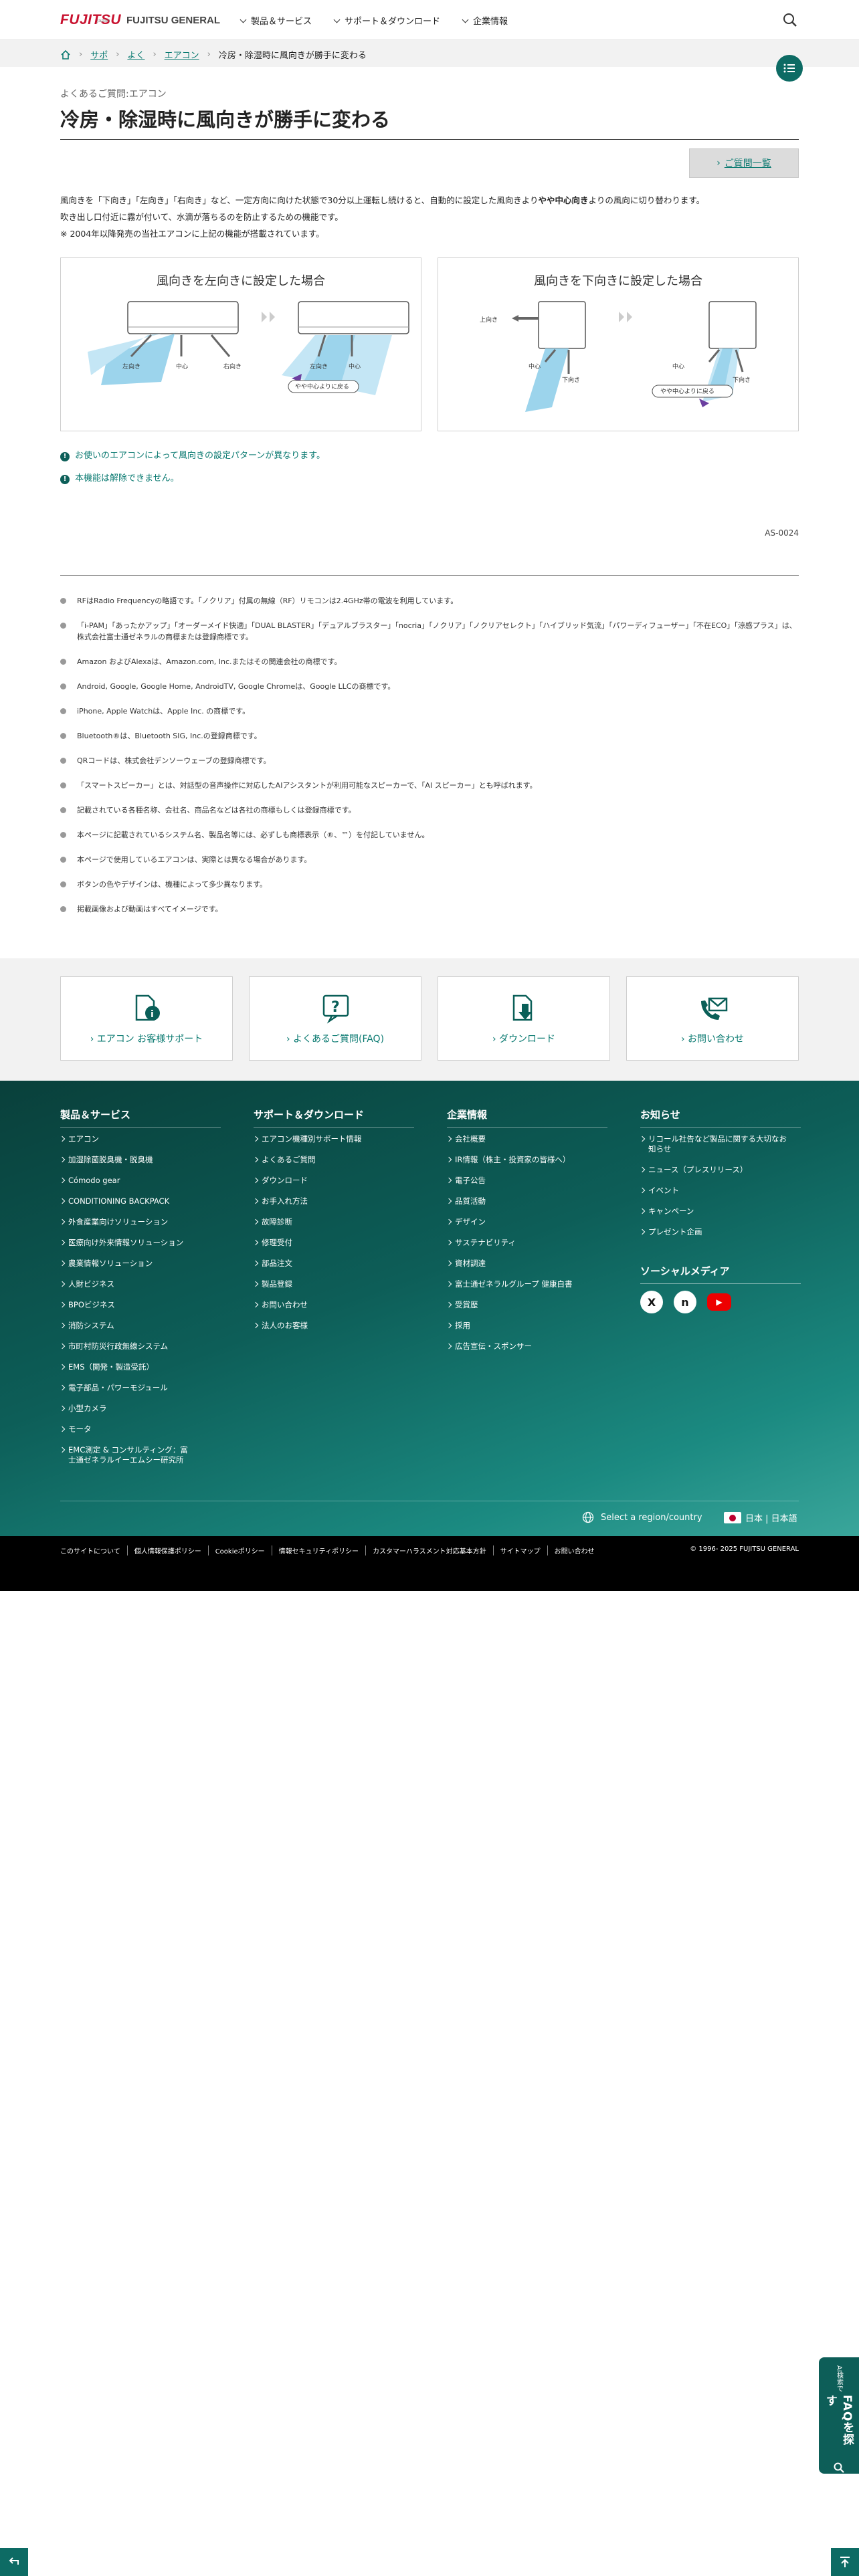 The height and width of the screenshot is (2576, 859). I want to click on footer-link: 受賞歴, so click(527, 1305).